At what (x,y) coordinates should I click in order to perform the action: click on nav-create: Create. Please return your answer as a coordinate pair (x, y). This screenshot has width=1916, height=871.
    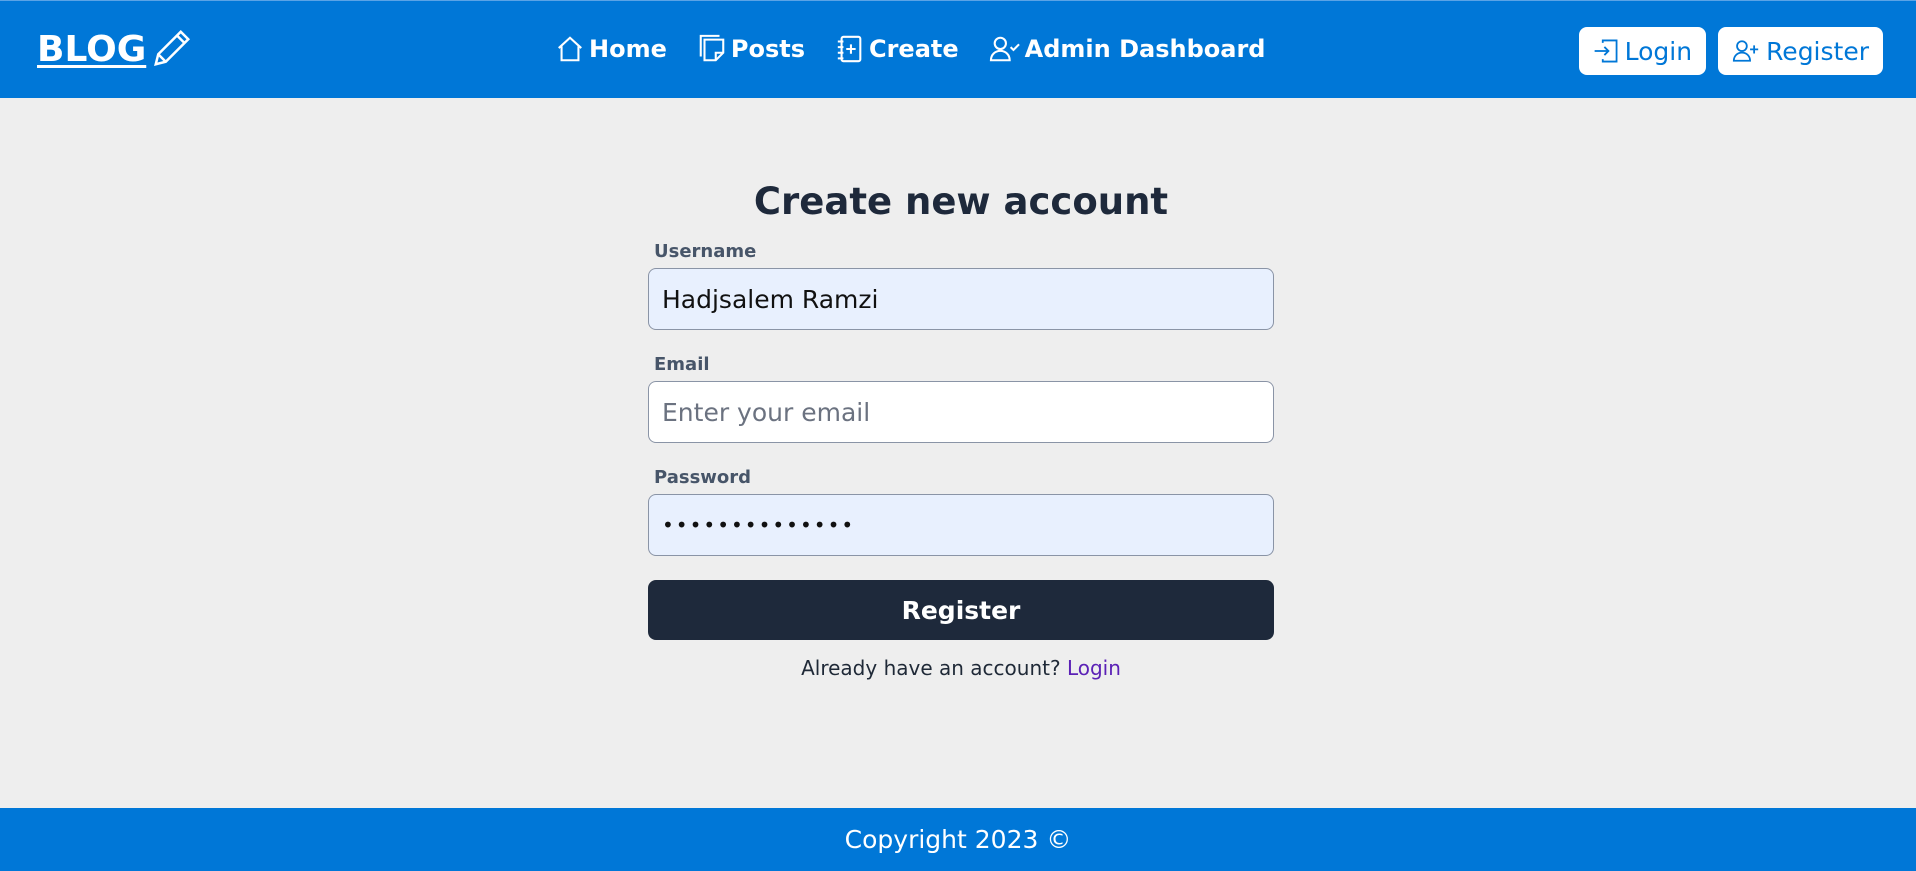
    Looking at the image, I should click on (897, 49).